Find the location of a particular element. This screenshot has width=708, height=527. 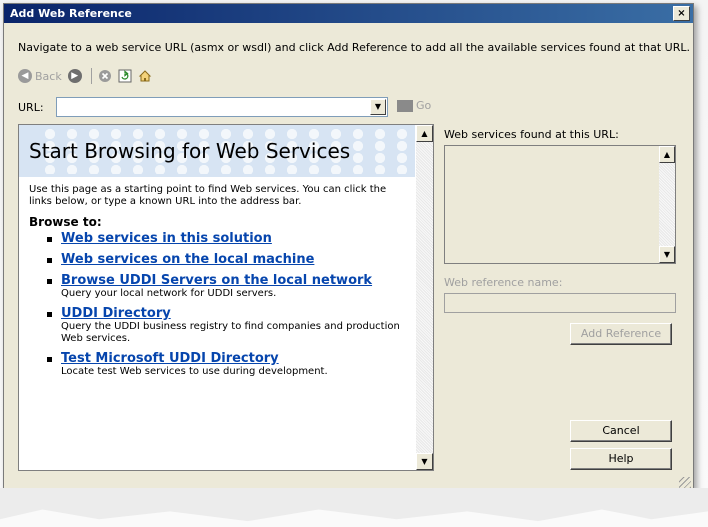

link-browse-uddi-servers: Browse UDDI Servers on the local network is located at coordinates (216, 280).